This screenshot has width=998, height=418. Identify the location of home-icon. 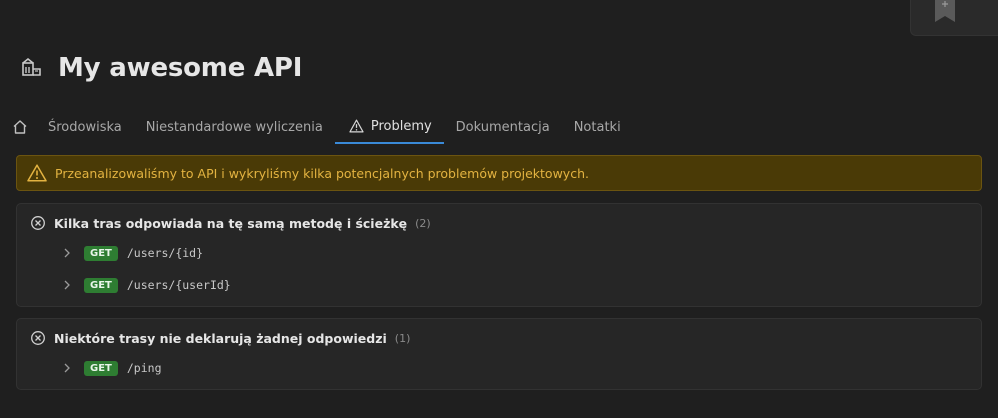
(20, 127).